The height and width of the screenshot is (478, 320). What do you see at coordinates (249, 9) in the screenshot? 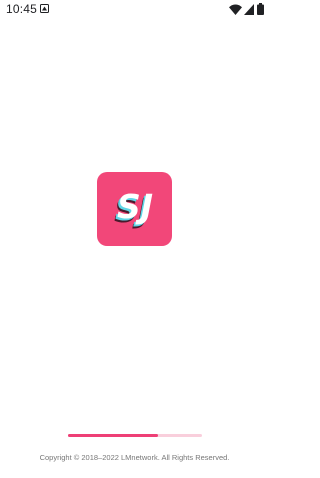
I see `signal-icon` at bounding box center [249, 9].